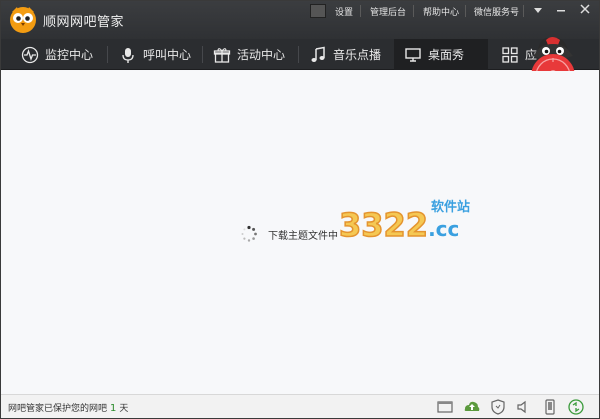 The height and width of the screenshot is (419, 600). What do you see at coordinates (249, 233) in the screenshot?
I see `spinner-icon` at bounding box center [249, 233].